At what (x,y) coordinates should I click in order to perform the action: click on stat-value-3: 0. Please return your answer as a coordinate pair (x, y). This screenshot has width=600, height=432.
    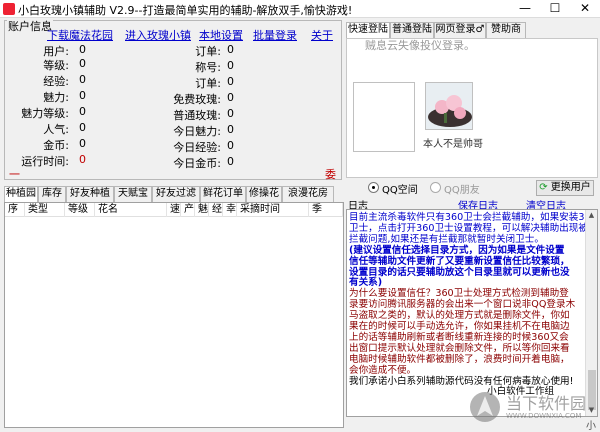
    Looking at the image, I should click on (230, 97).